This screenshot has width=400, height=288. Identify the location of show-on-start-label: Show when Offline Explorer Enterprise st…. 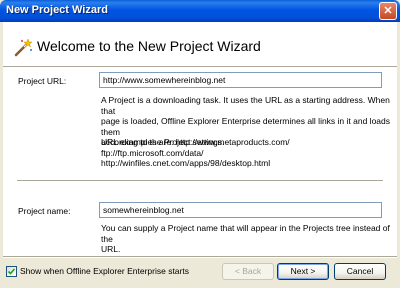
(104, 271).